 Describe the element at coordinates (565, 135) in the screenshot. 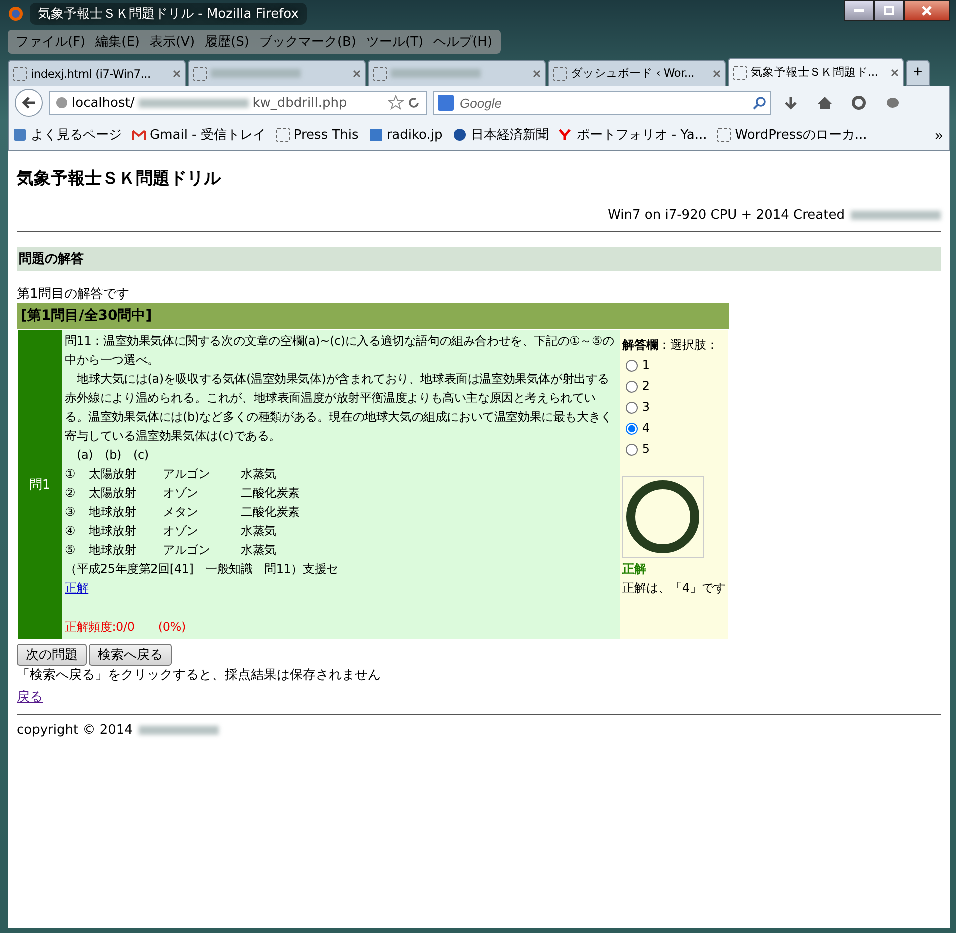

I see `yahoo-icon` at that location.